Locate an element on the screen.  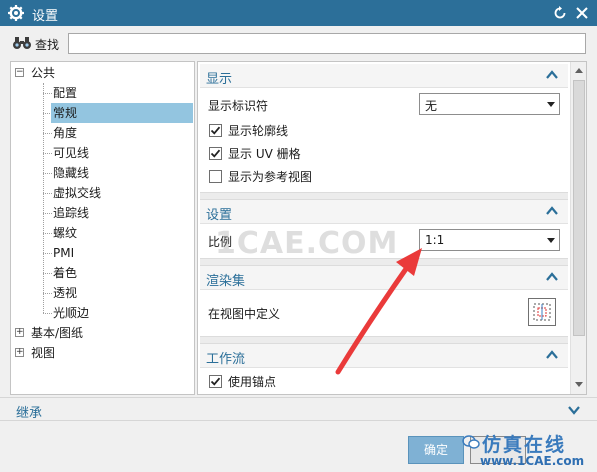
tree-item: 隐藏线 is located at coordinates (122, 173).